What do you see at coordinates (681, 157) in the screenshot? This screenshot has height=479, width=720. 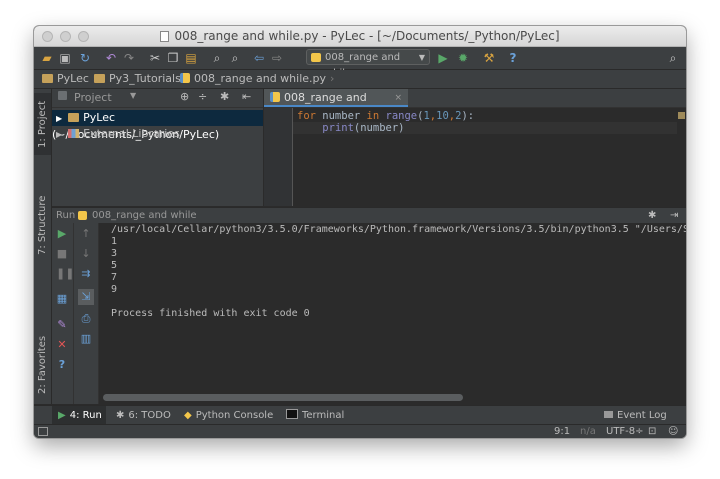 I see `editor-scrollbar` at bounding box center [681, 157].